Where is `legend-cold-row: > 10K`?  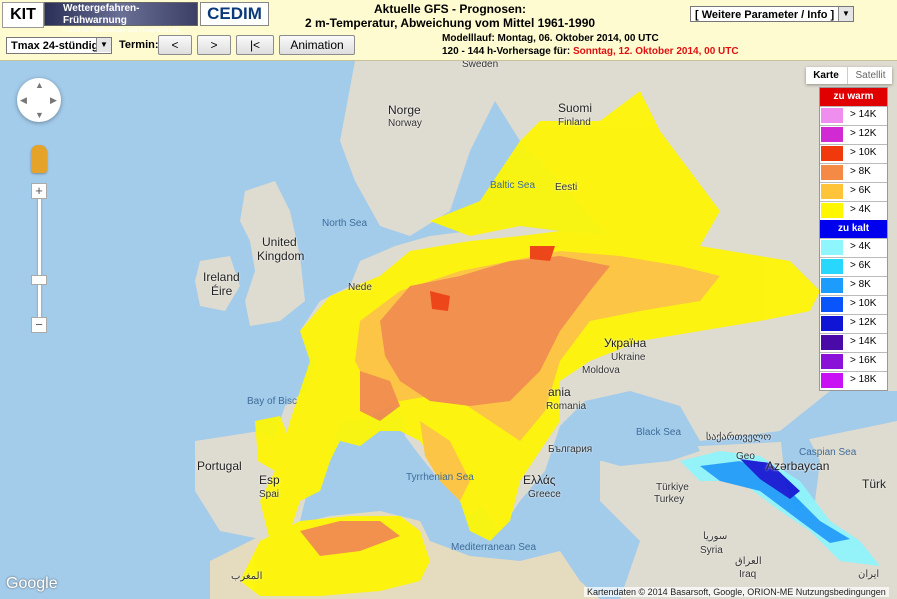
legend-cold-row: > 10K is located at coordinates (853, 304).